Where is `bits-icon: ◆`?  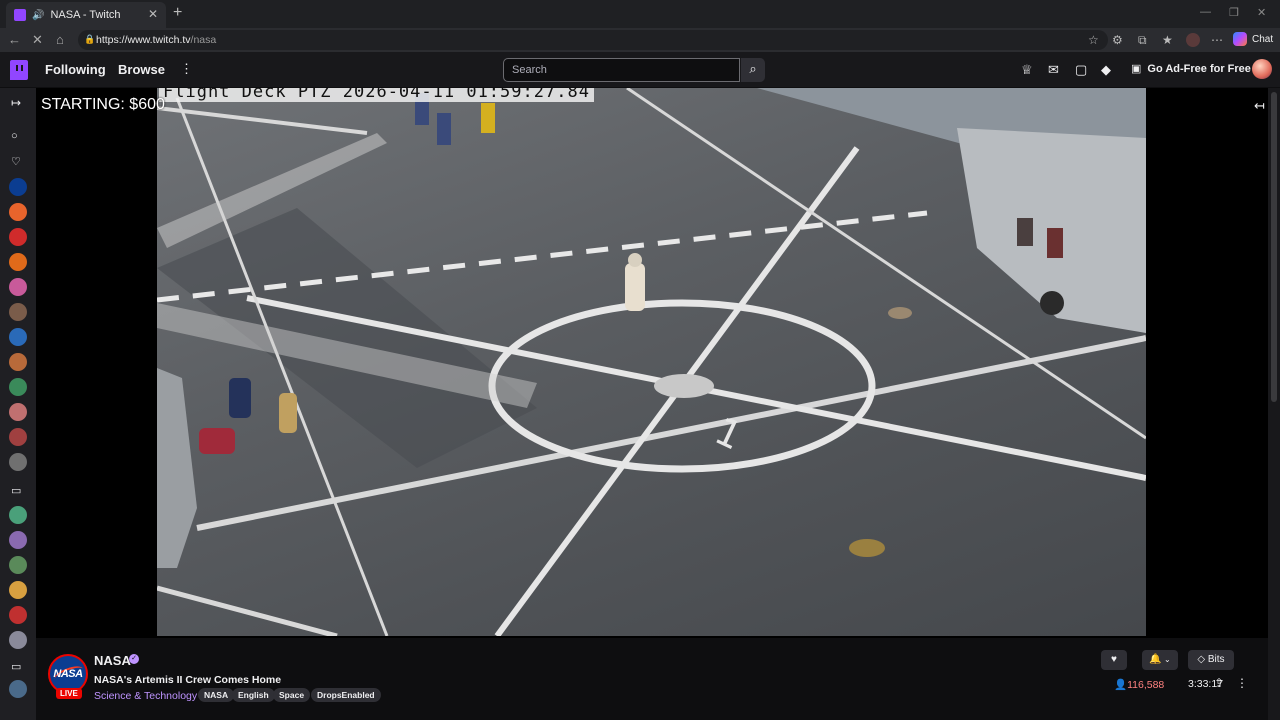
bits-icon: ◆ is located at coordinates (1106, 70).